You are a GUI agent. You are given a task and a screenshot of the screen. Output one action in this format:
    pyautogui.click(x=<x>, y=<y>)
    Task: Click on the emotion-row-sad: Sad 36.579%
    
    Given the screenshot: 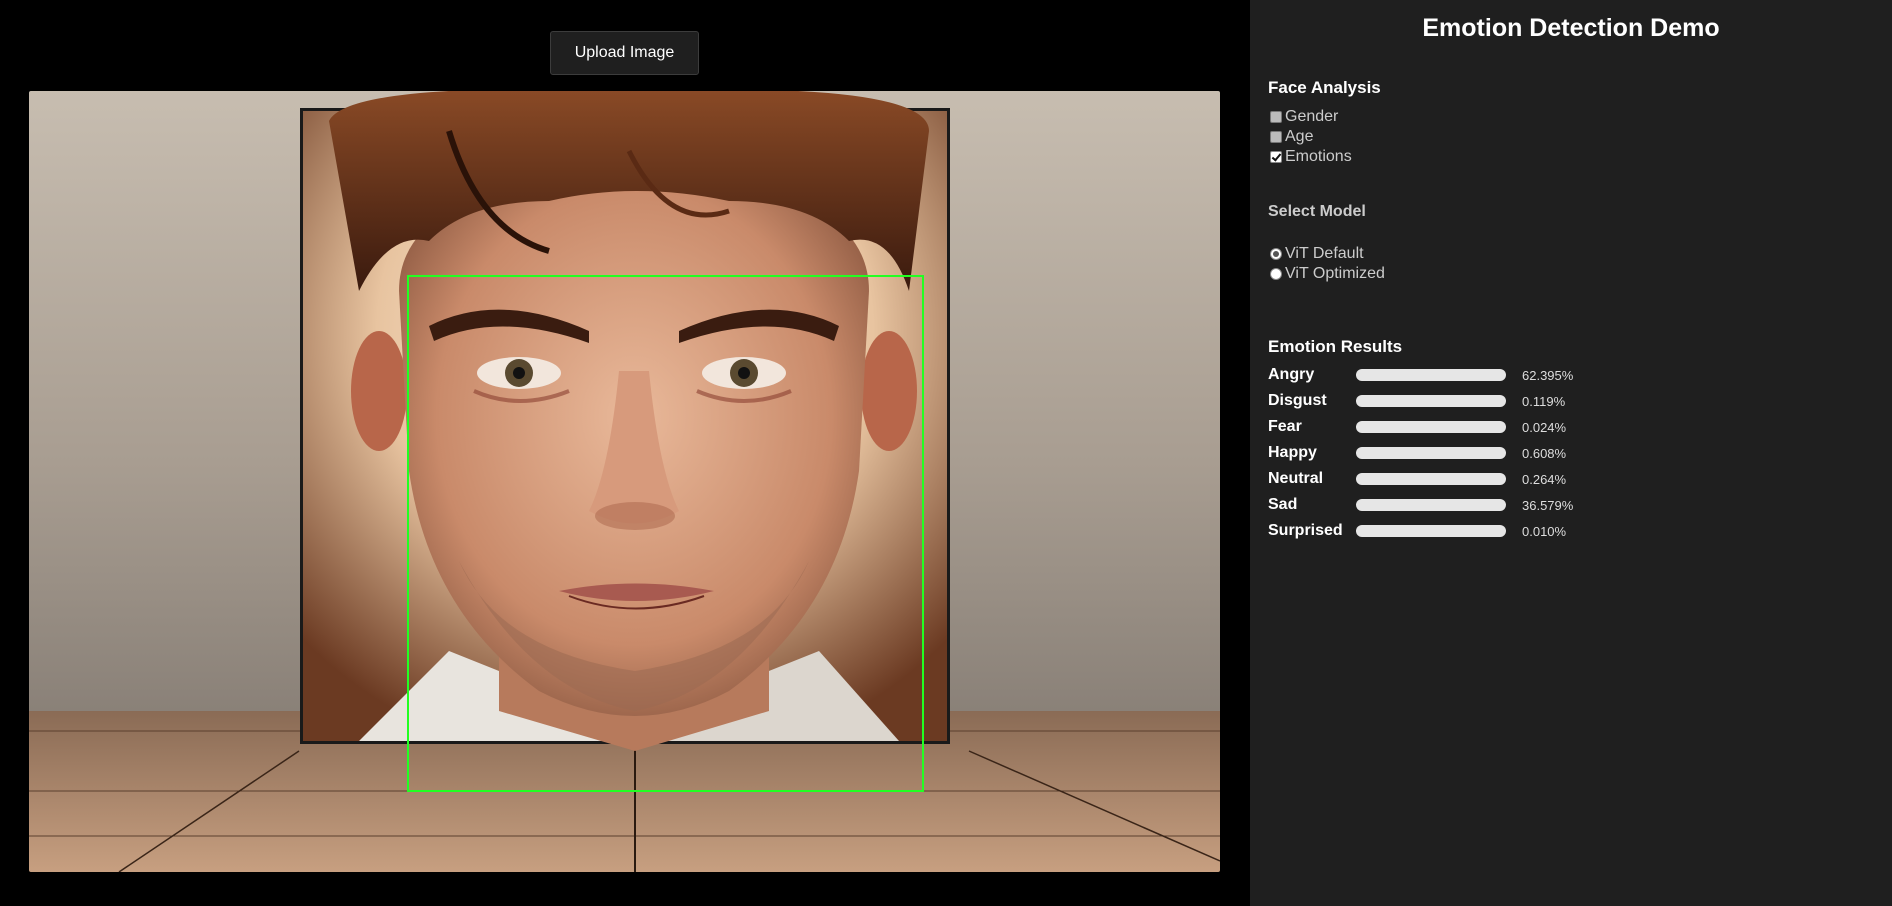 What is the action you would take?
    pyautogui.click(x=1420, y=505)
    